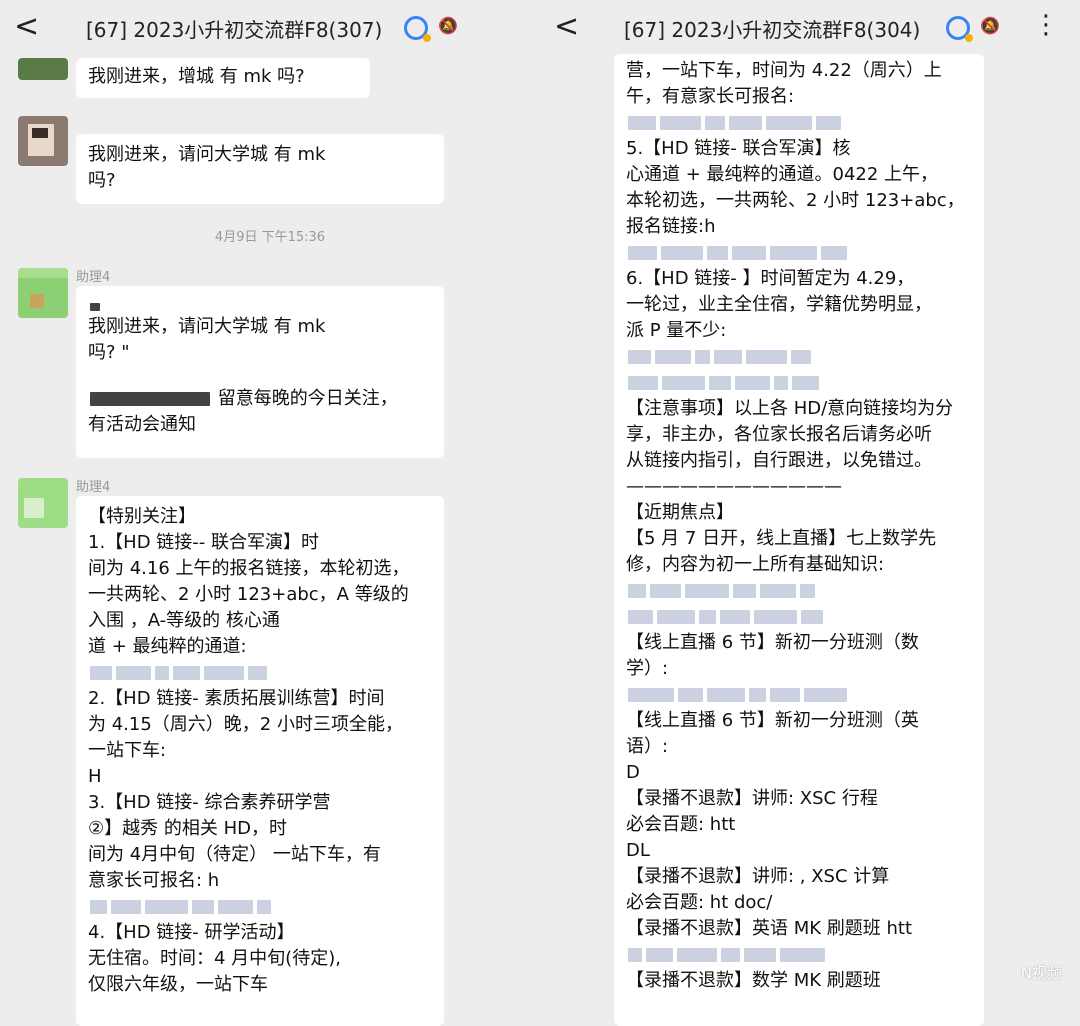  What do you see at coordinates (647, 668) in the screenshot?
I see `message-text: 学）:` at bounding box center [647, 668].